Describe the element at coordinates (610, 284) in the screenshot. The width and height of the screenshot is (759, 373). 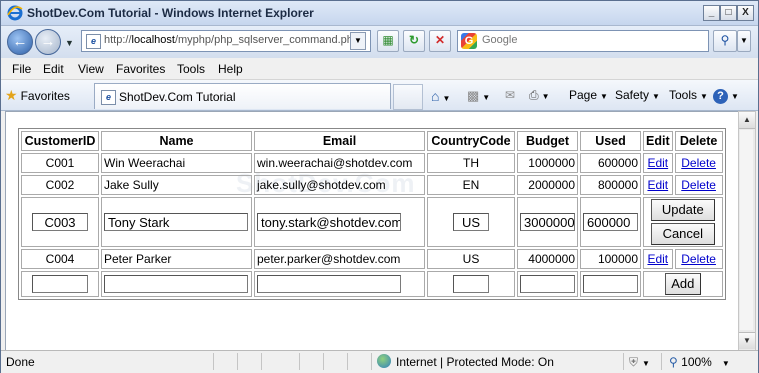
I see `new-used-input` at that location.